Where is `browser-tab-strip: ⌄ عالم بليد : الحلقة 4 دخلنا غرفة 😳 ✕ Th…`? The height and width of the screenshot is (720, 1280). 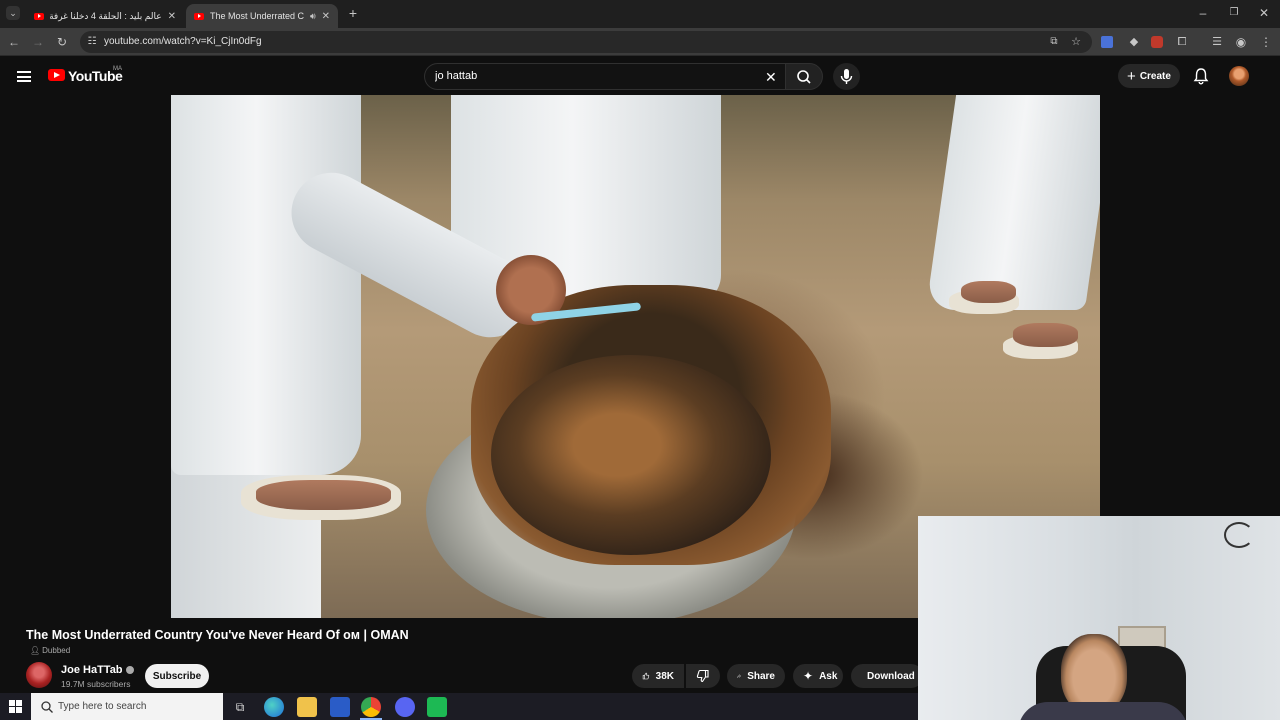 browser-tab-strip: ⌄ عالم بليد : الحلقة 4 دخلنا غرفة 😳 ✕ Th… is located at coordinates (640, 14).